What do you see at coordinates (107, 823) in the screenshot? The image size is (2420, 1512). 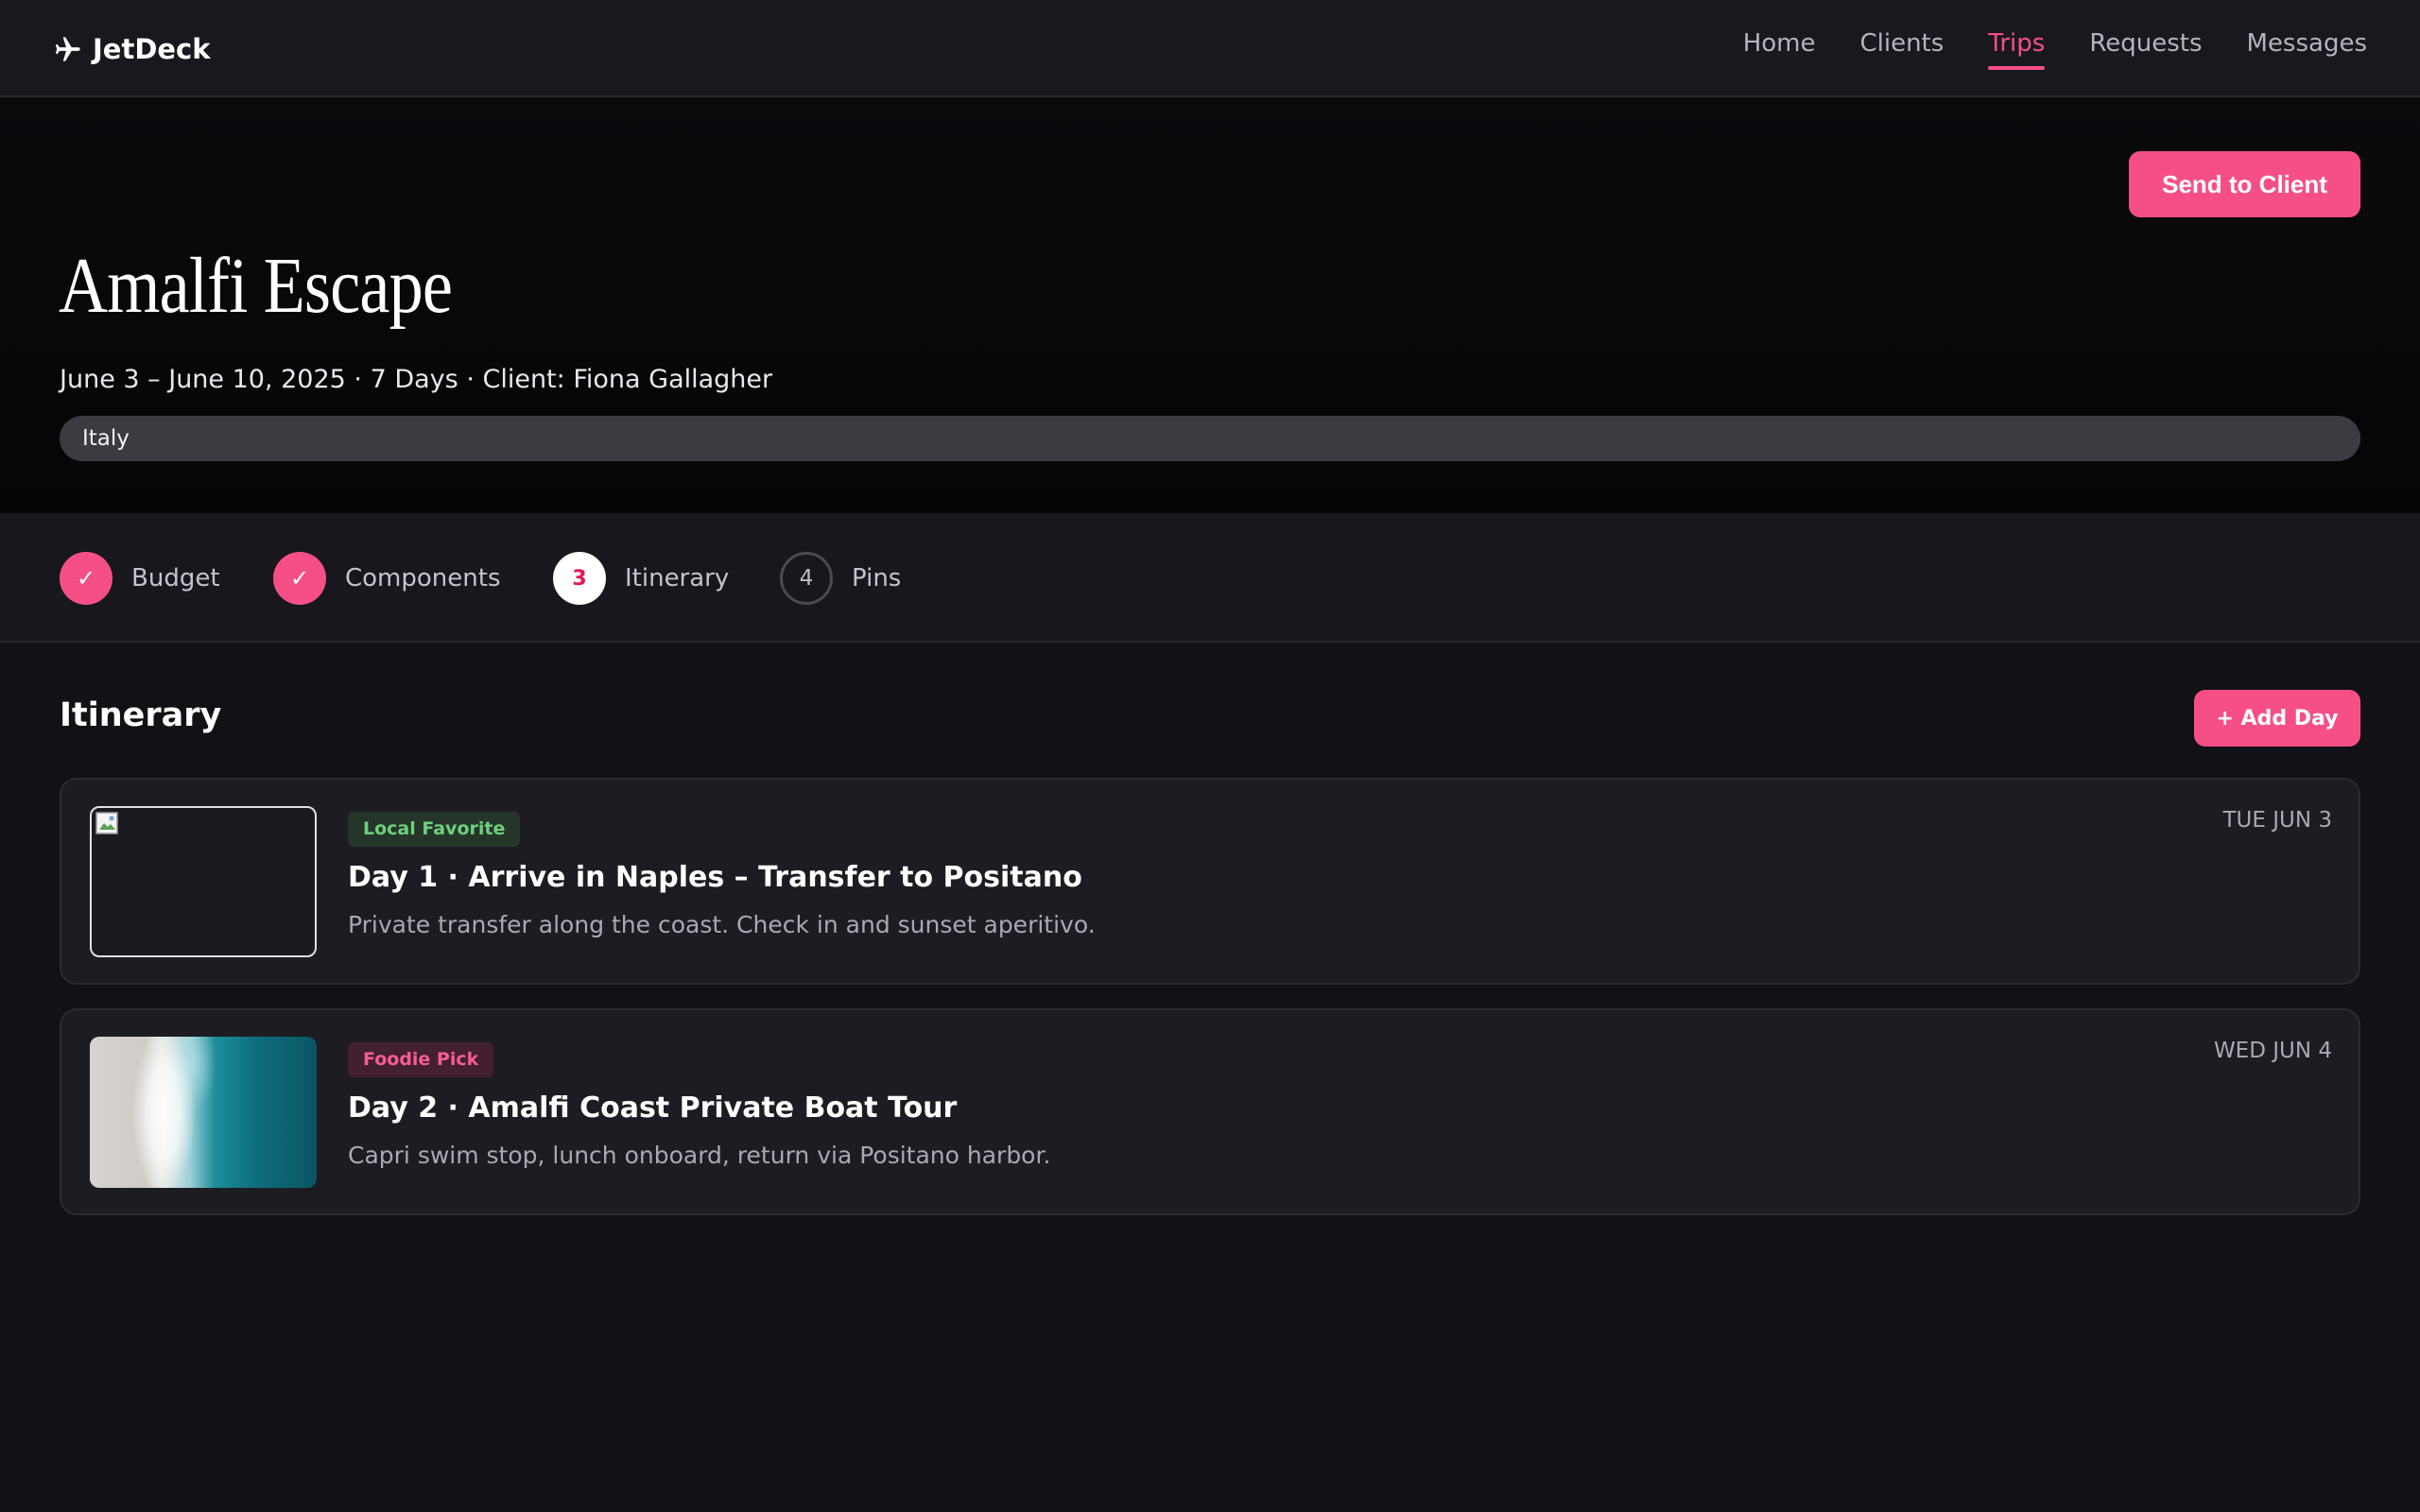 I see `broken-image-icon` at bounding box center [107, 823].